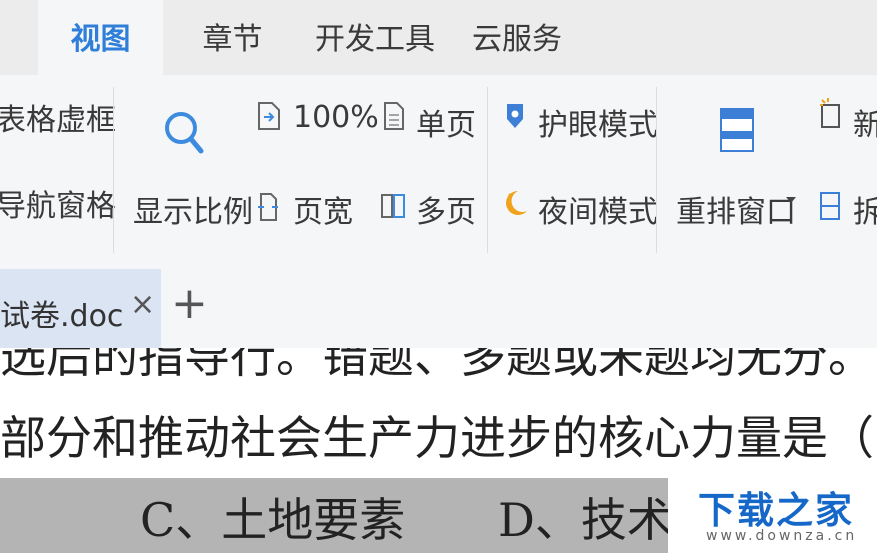 Image resolution: width=877 pixels, height=553 pixels. I want to click on page-width-icon, so click(268, 207).